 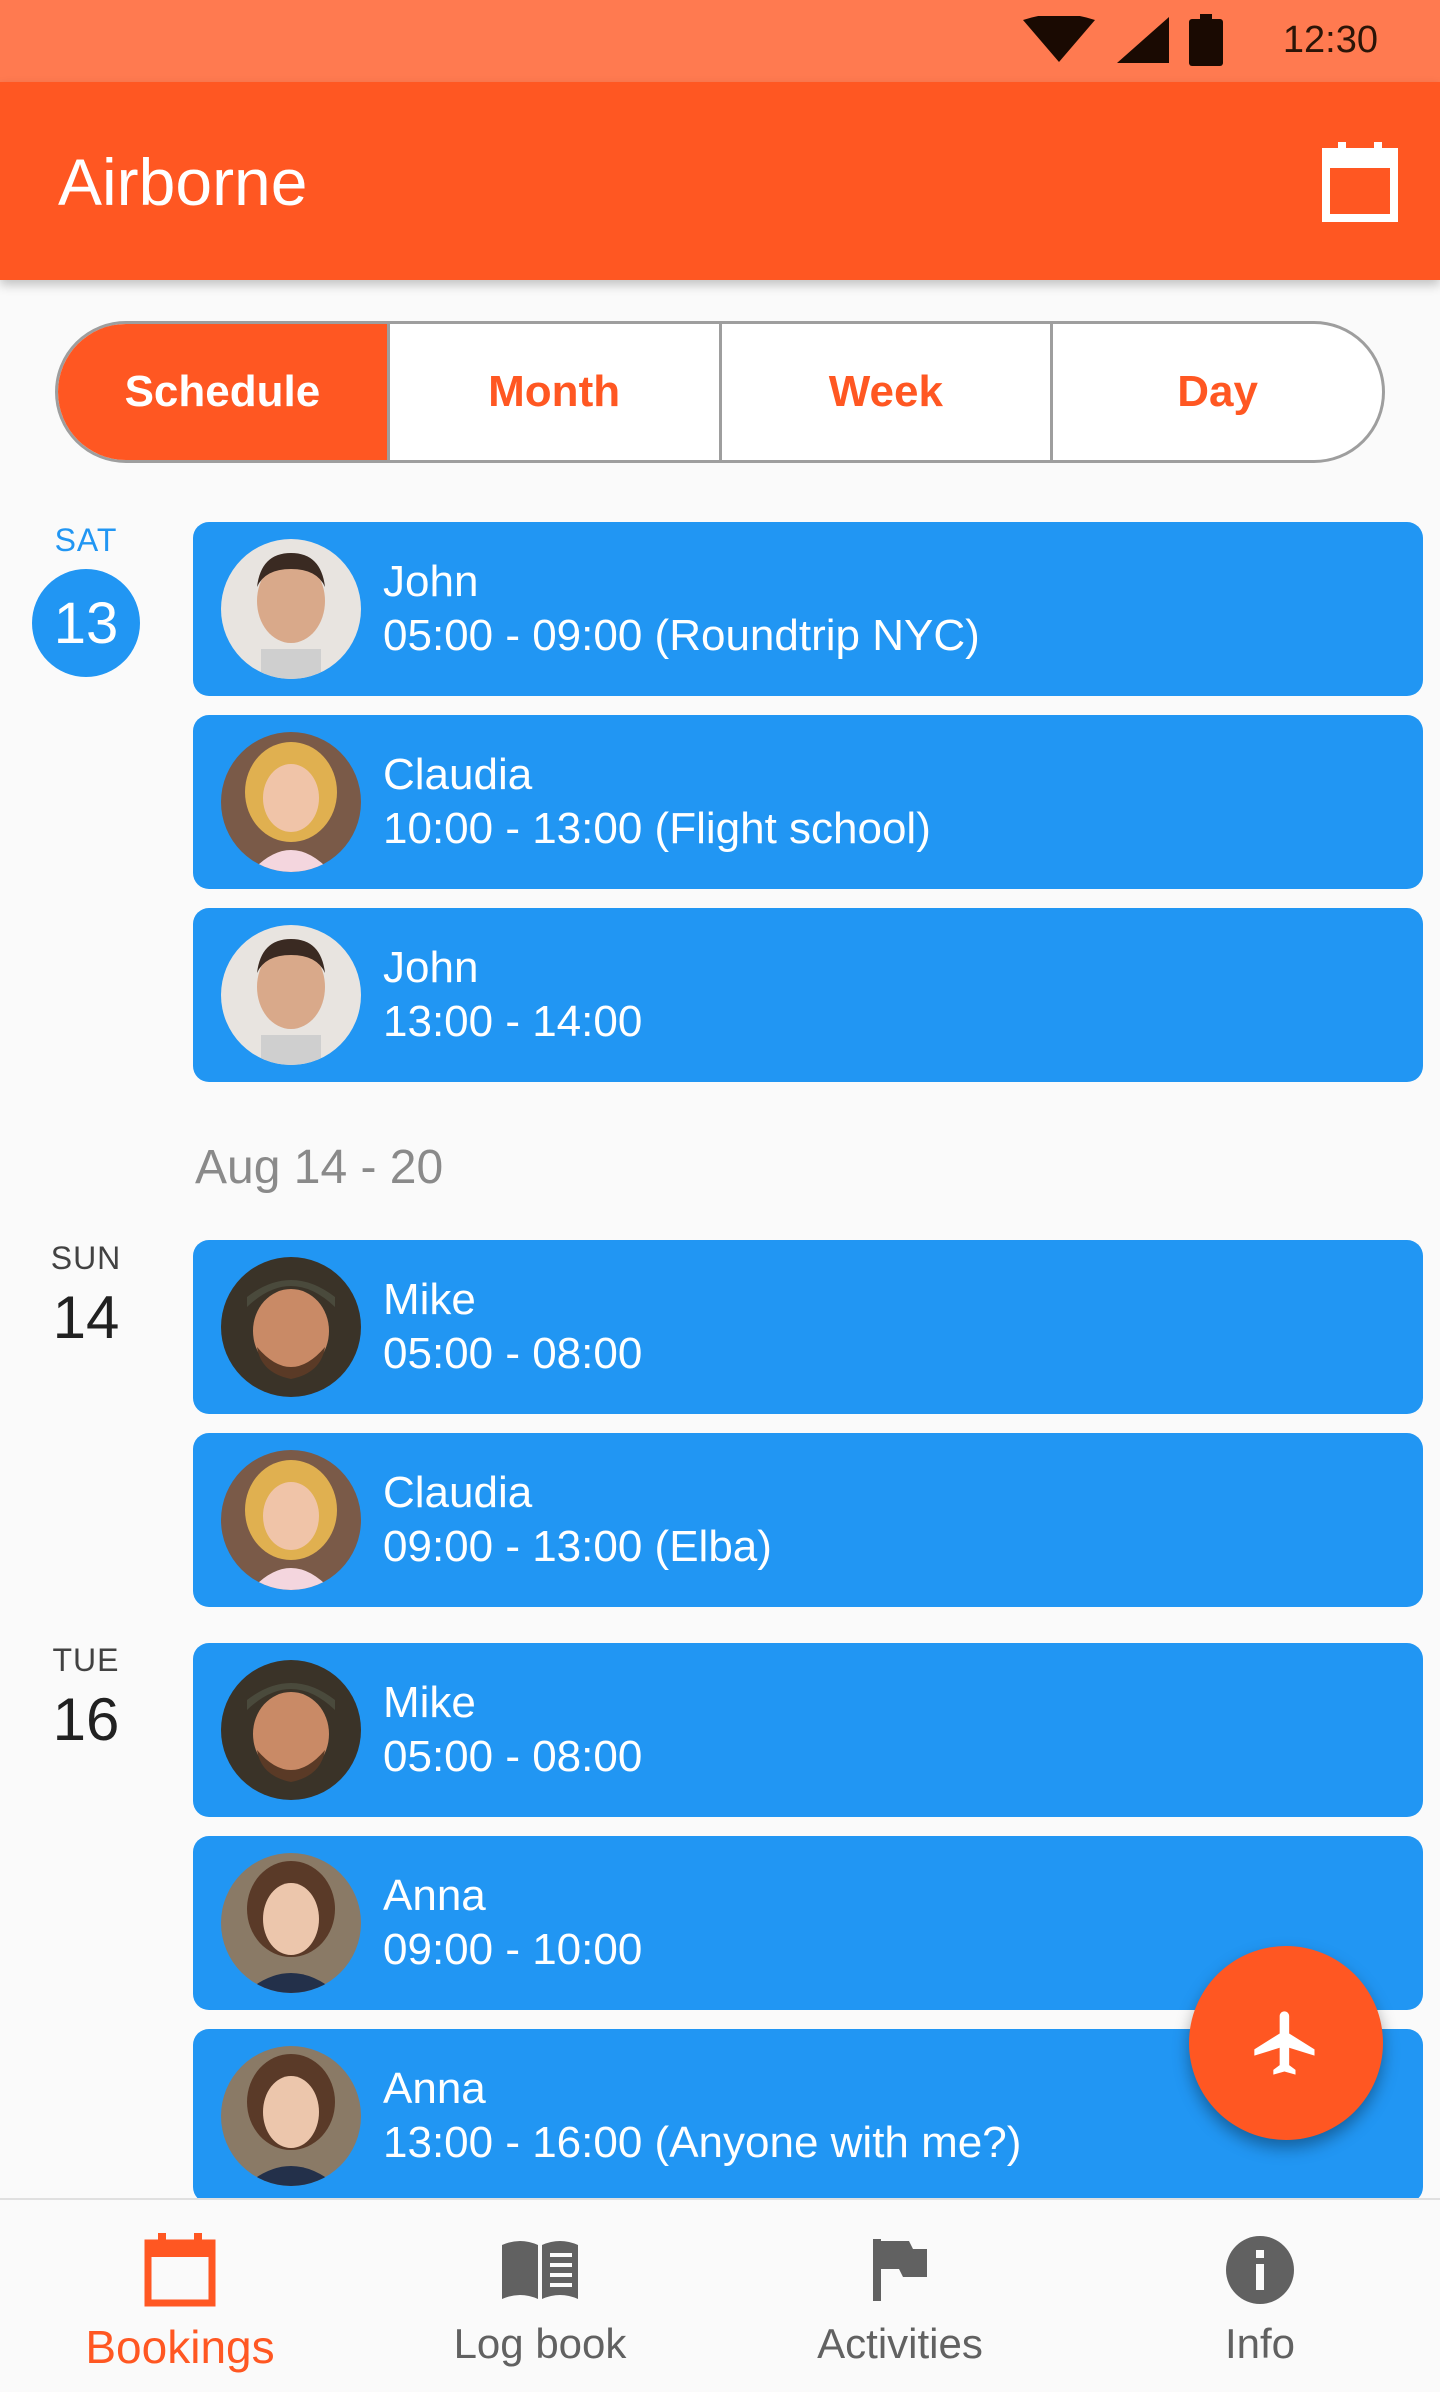 I want to click on segment-day: Day, so click(x=1216, y=392).